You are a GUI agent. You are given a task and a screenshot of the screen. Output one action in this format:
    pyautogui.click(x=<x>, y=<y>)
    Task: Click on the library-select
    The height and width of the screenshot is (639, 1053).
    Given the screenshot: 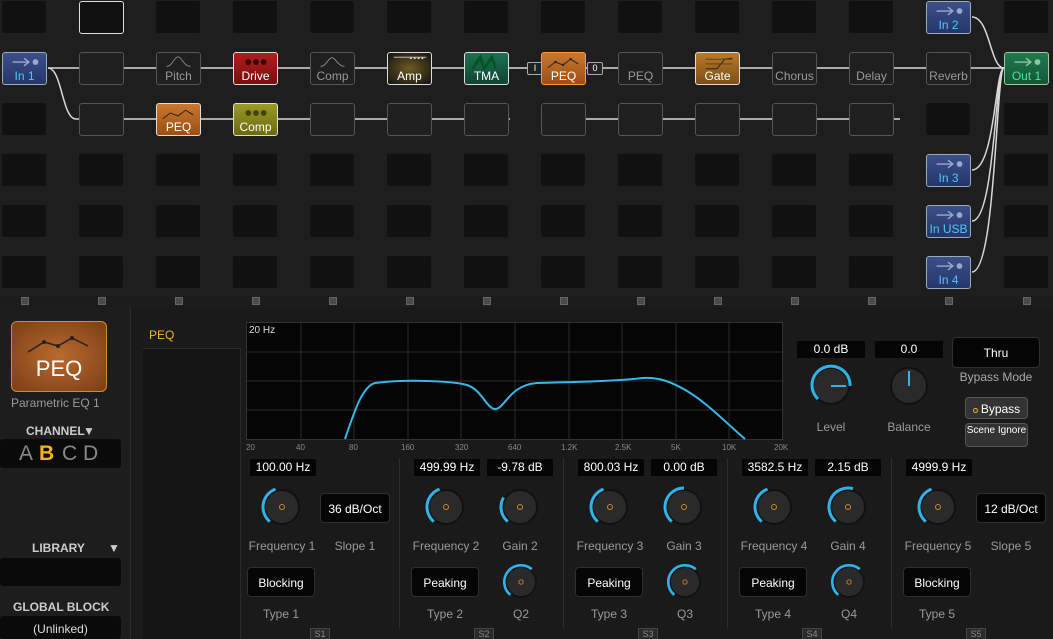 What is the action you would take?
    pyautogui.click(x=60, y=572)
    